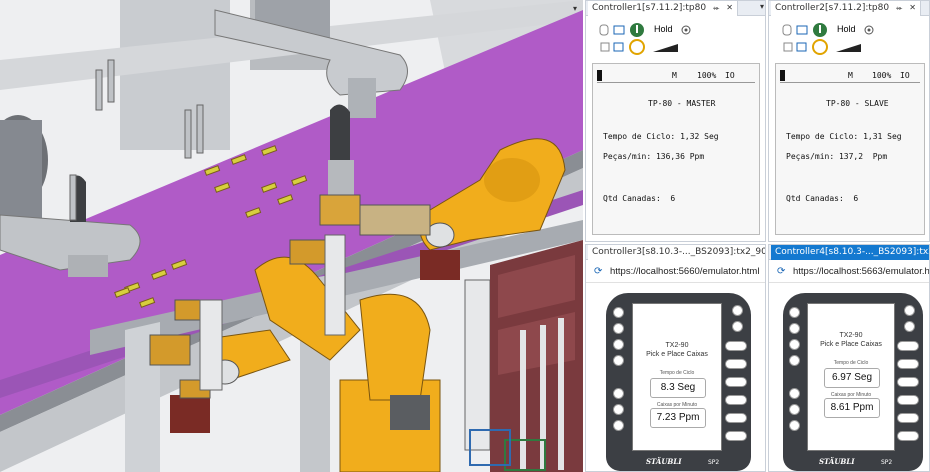 The image size is (930, 472). I want to click on cabinet-tower, so click(536, 356).